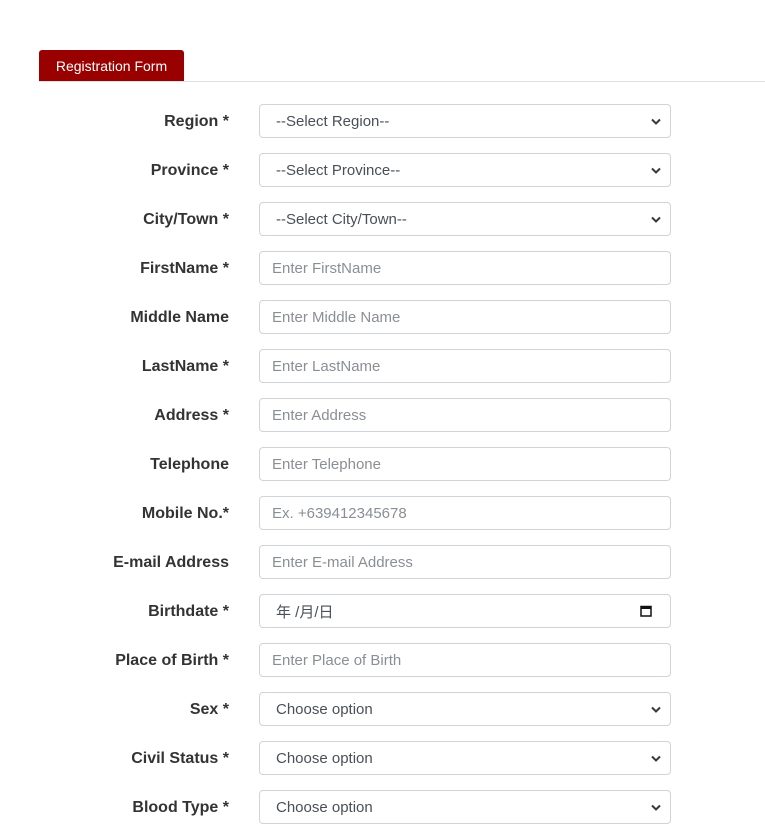 This screenshot has height=835, width=765. What do you see at coordinates (465, 611) in the screenshot?
I see `birthdate-input: 年 /月/日` at bounding box center [465, 611].